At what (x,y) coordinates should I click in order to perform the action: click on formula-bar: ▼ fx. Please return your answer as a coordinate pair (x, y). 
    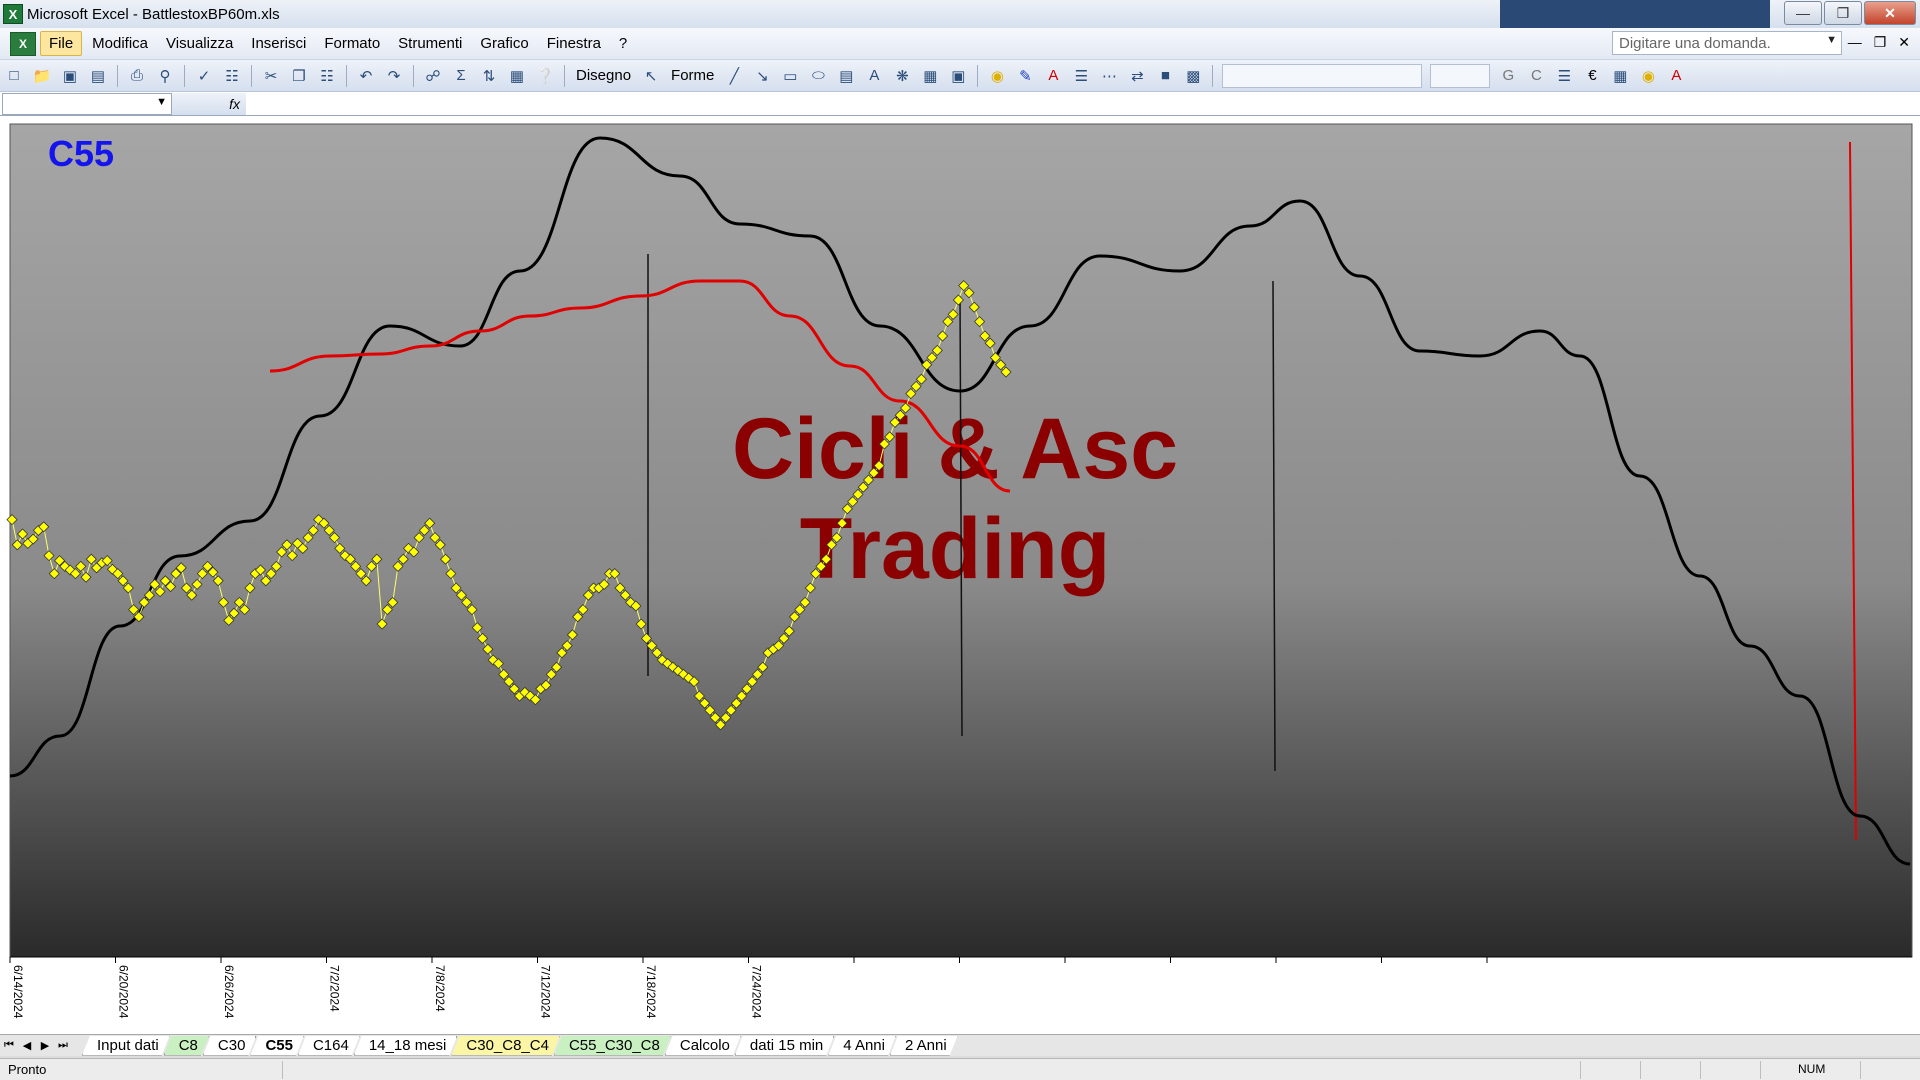
    Looking at the image, I should click on (960, 104).